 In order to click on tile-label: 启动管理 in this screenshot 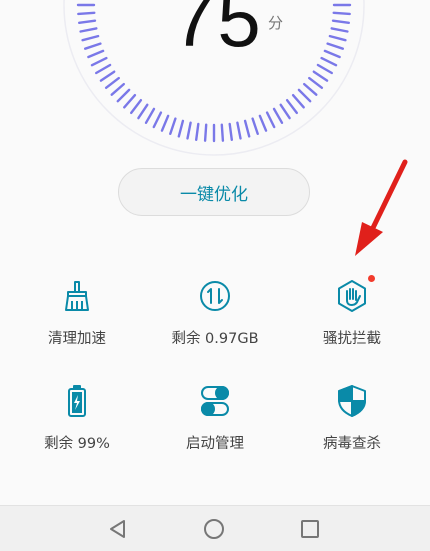, I will do `click(215, 444)`.